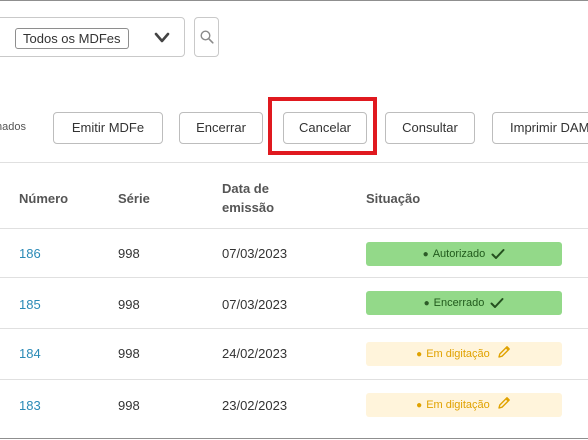  I want to click on search-button, so click(206, 37).